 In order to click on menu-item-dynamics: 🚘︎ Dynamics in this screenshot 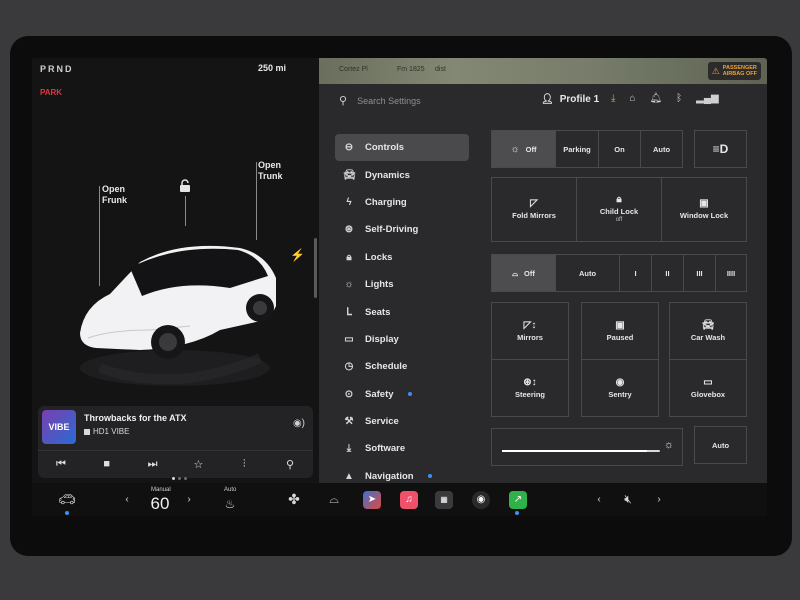, I will do `click(402, 174)`.